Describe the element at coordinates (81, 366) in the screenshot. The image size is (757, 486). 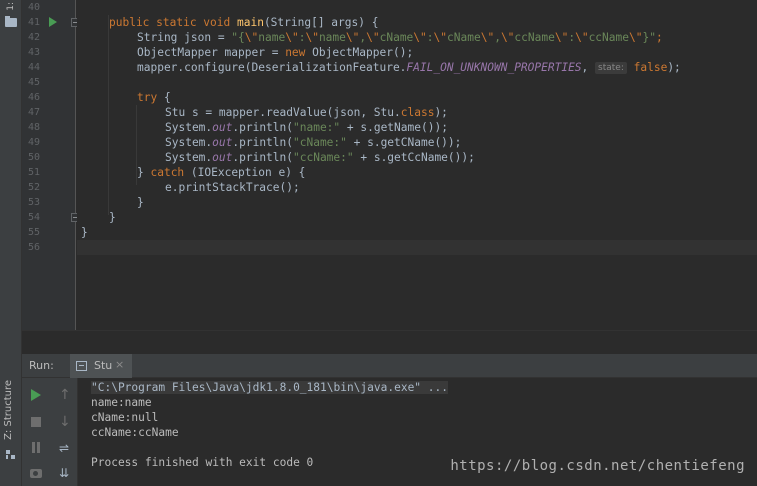
I see `console-icon` at that location.